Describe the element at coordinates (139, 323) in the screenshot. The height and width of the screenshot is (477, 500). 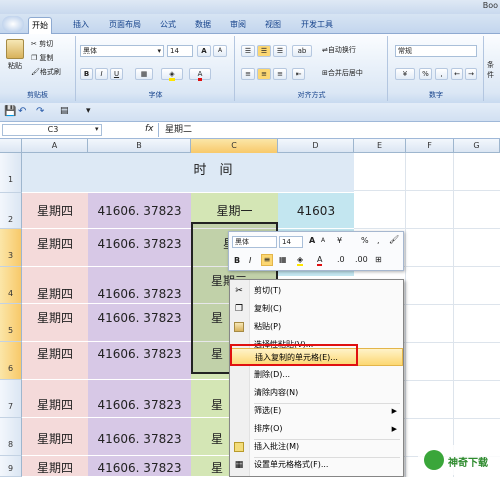
I see `cell-b5: 41606. 37823` at that location.